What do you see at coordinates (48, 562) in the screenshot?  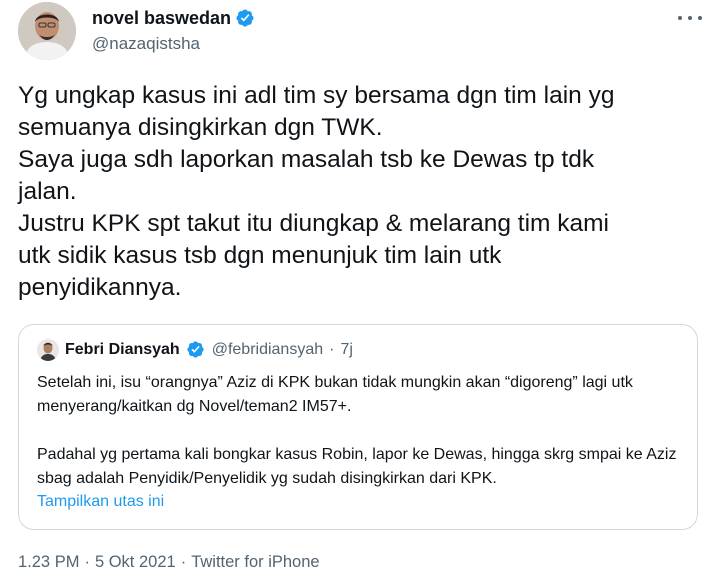 I see `tweet-time: 1.23 PM` at bounding box center [48, 562].